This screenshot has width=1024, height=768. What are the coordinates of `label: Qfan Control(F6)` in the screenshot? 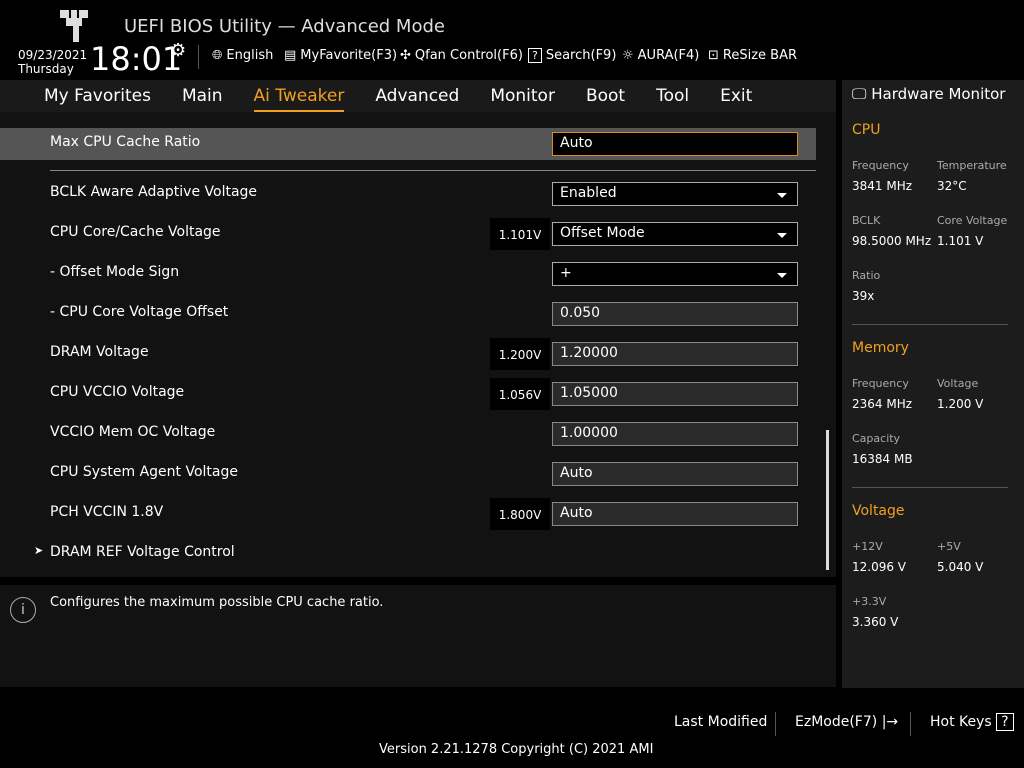 It's located at (468, 55).